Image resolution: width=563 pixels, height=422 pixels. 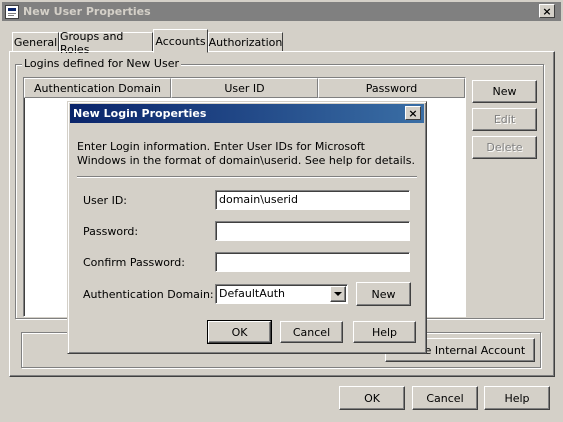 What do you see at coordinates (111, 231) in the screenshot?
I see `password-label: Password:` at bounding box center [111, 231].